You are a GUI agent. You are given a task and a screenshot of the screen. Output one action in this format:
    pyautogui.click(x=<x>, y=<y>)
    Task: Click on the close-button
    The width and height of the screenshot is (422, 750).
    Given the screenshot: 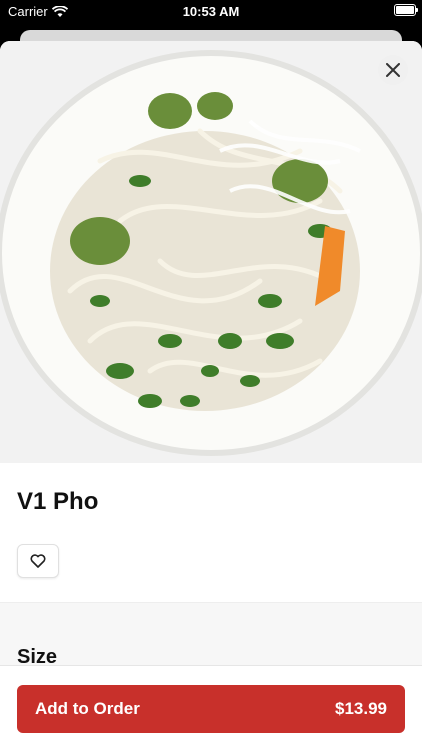 What is the action you would take?
    pyautogui.click(x=393, y=70)
    